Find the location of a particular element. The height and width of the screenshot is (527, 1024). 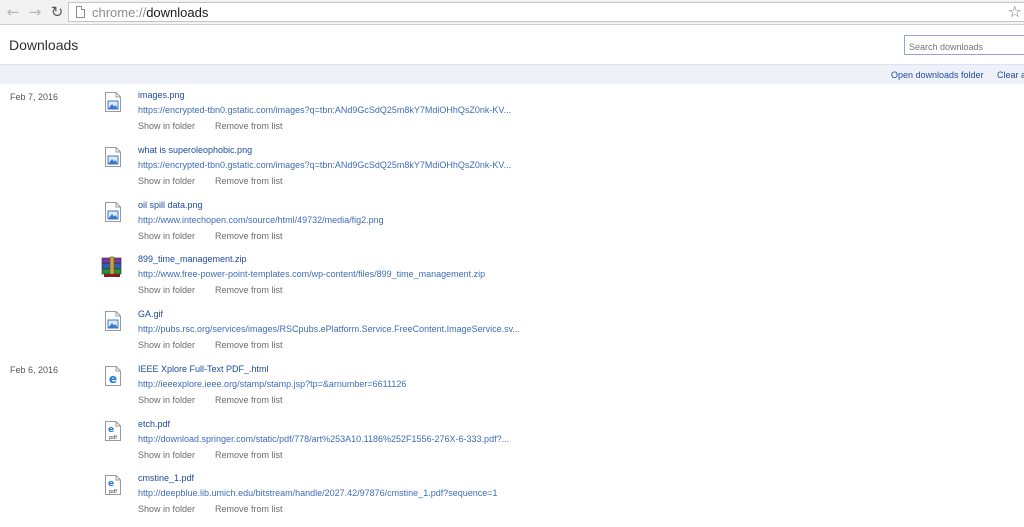

browser-toolbar: ← → ↻ chrome://downloads ☆ is located at coordinates (512, 12).